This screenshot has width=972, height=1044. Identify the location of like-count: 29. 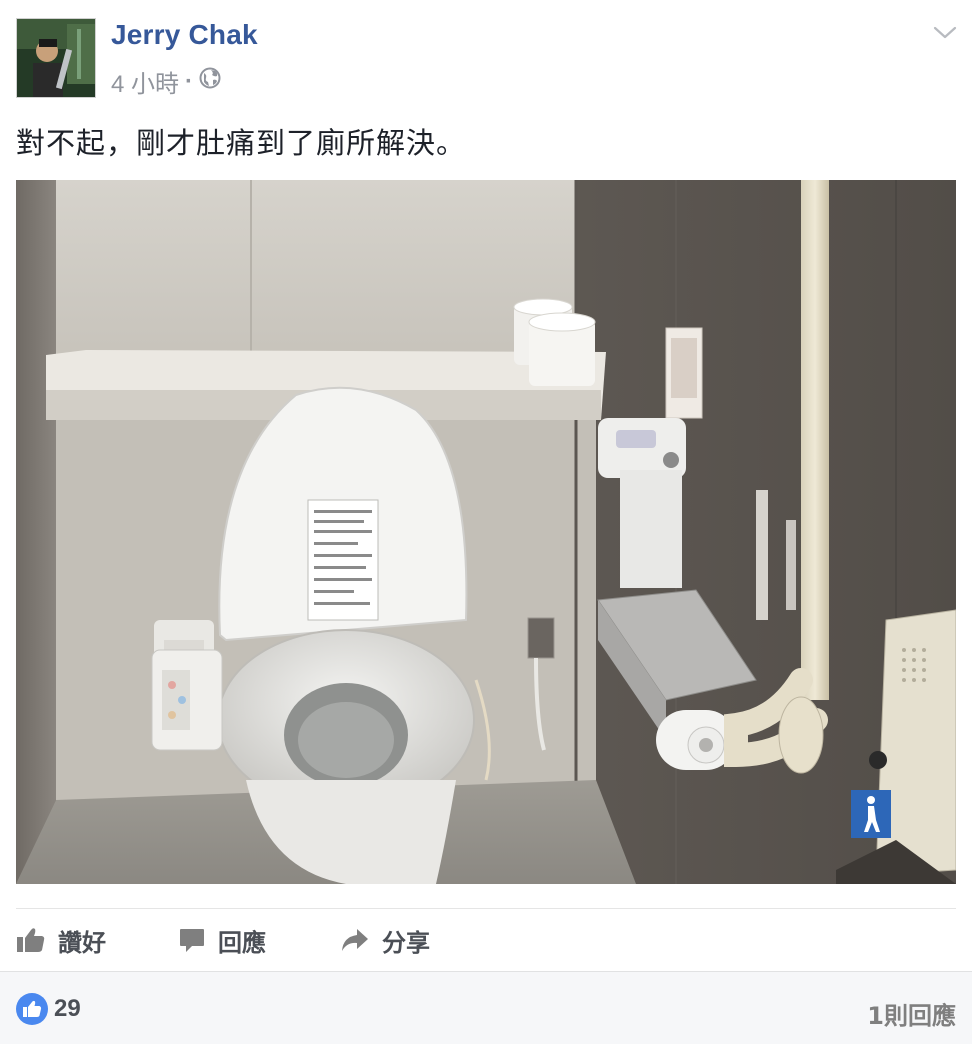
(67, 1008).